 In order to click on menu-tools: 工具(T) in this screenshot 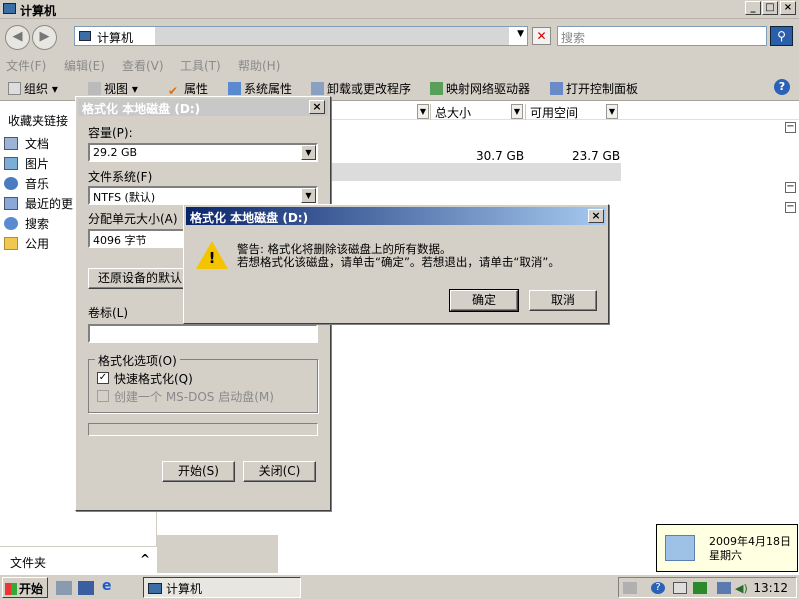, I will do `click(200, 65)`.